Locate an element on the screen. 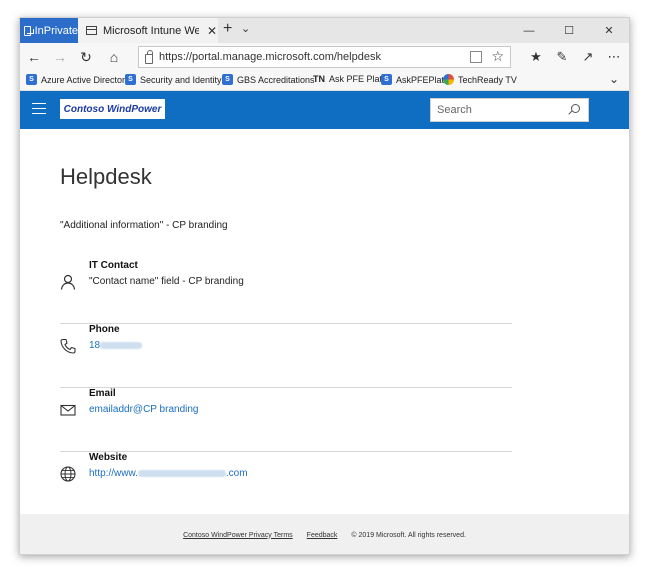 This screenshot has height=573, width=649. new-tab-button: + is located at coordinates (227, 29).